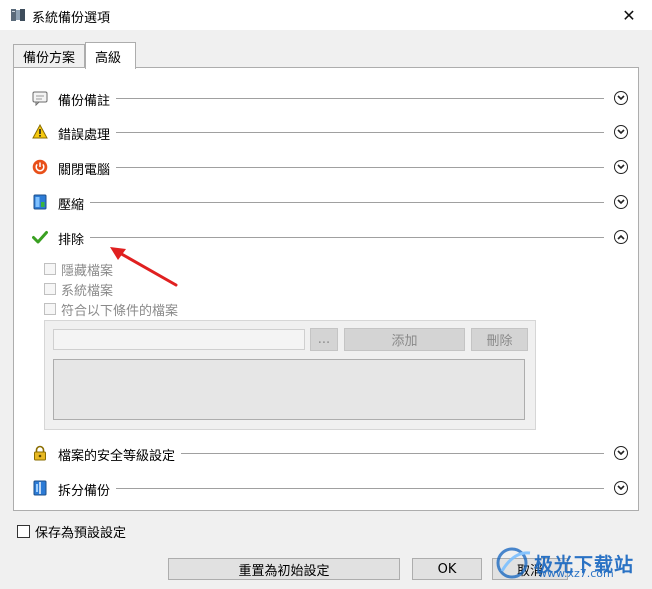 The height and width of the screenshot is (589, 652). I want to click on section-label: 錯誤處理, so click(87, 133).